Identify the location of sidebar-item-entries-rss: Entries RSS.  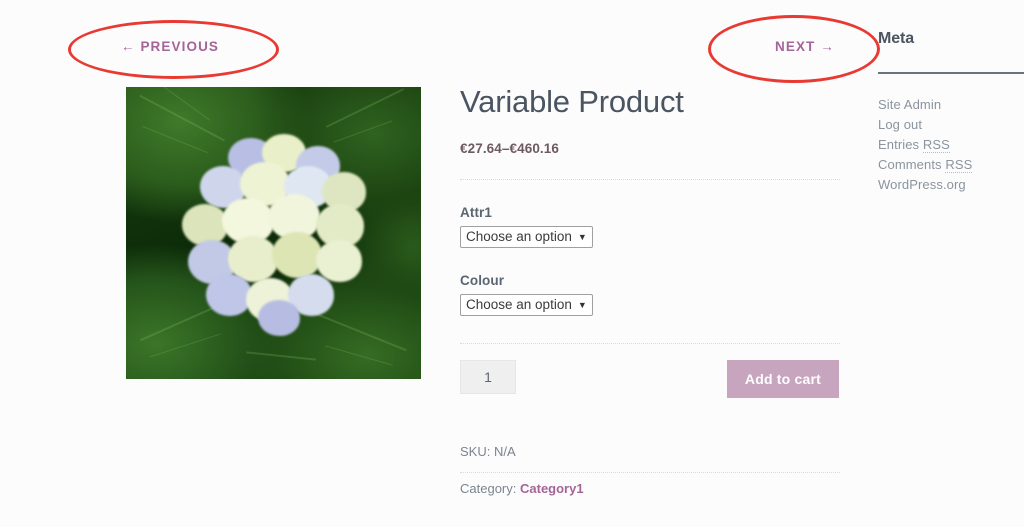
(951, 145).